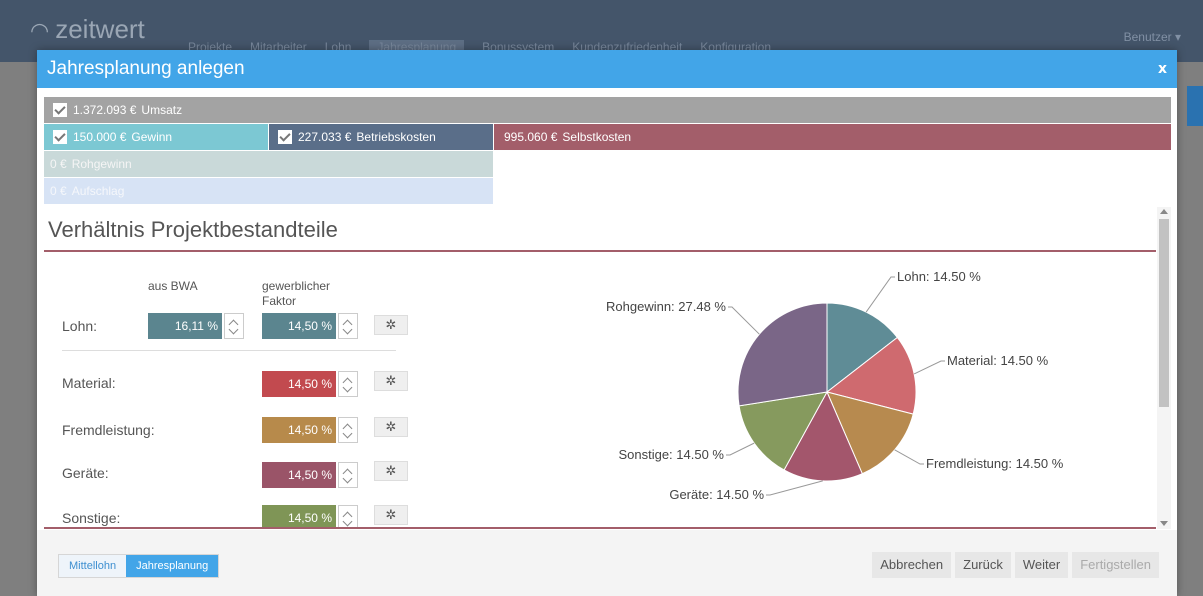 The width and height of the screenshot is (1203, 596). Describe the element at coordinates (89, 383) in the screenshot. I see `row-label-material: Material:` at that location.